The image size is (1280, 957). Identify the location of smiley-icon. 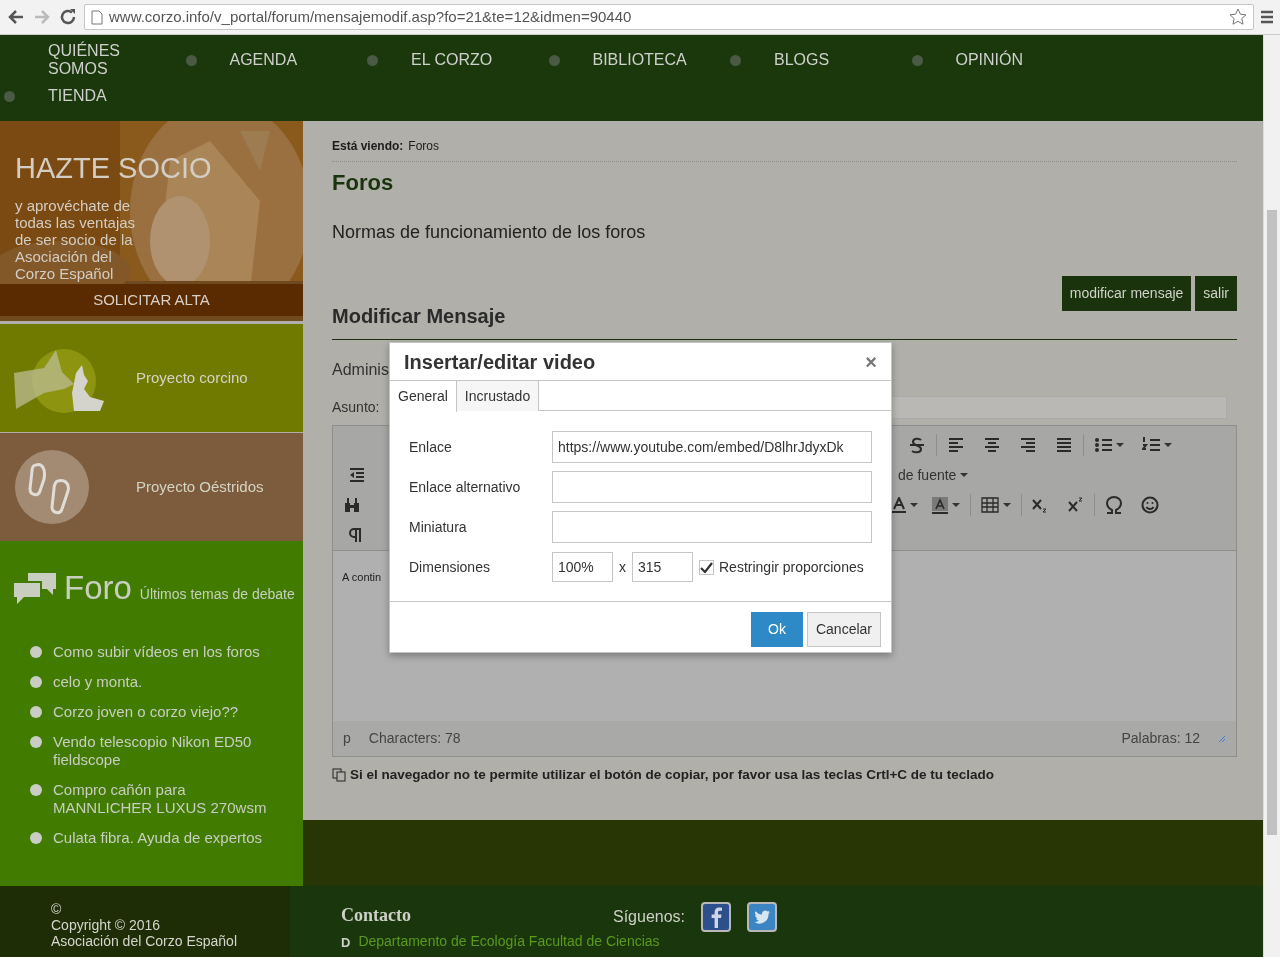
(1150, 505).